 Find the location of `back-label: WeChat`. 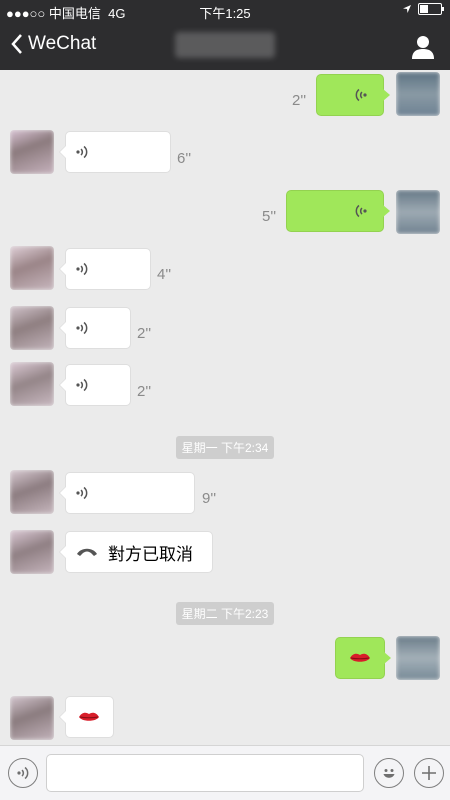

back-label: WeChat is located at coordinates (62, 43).